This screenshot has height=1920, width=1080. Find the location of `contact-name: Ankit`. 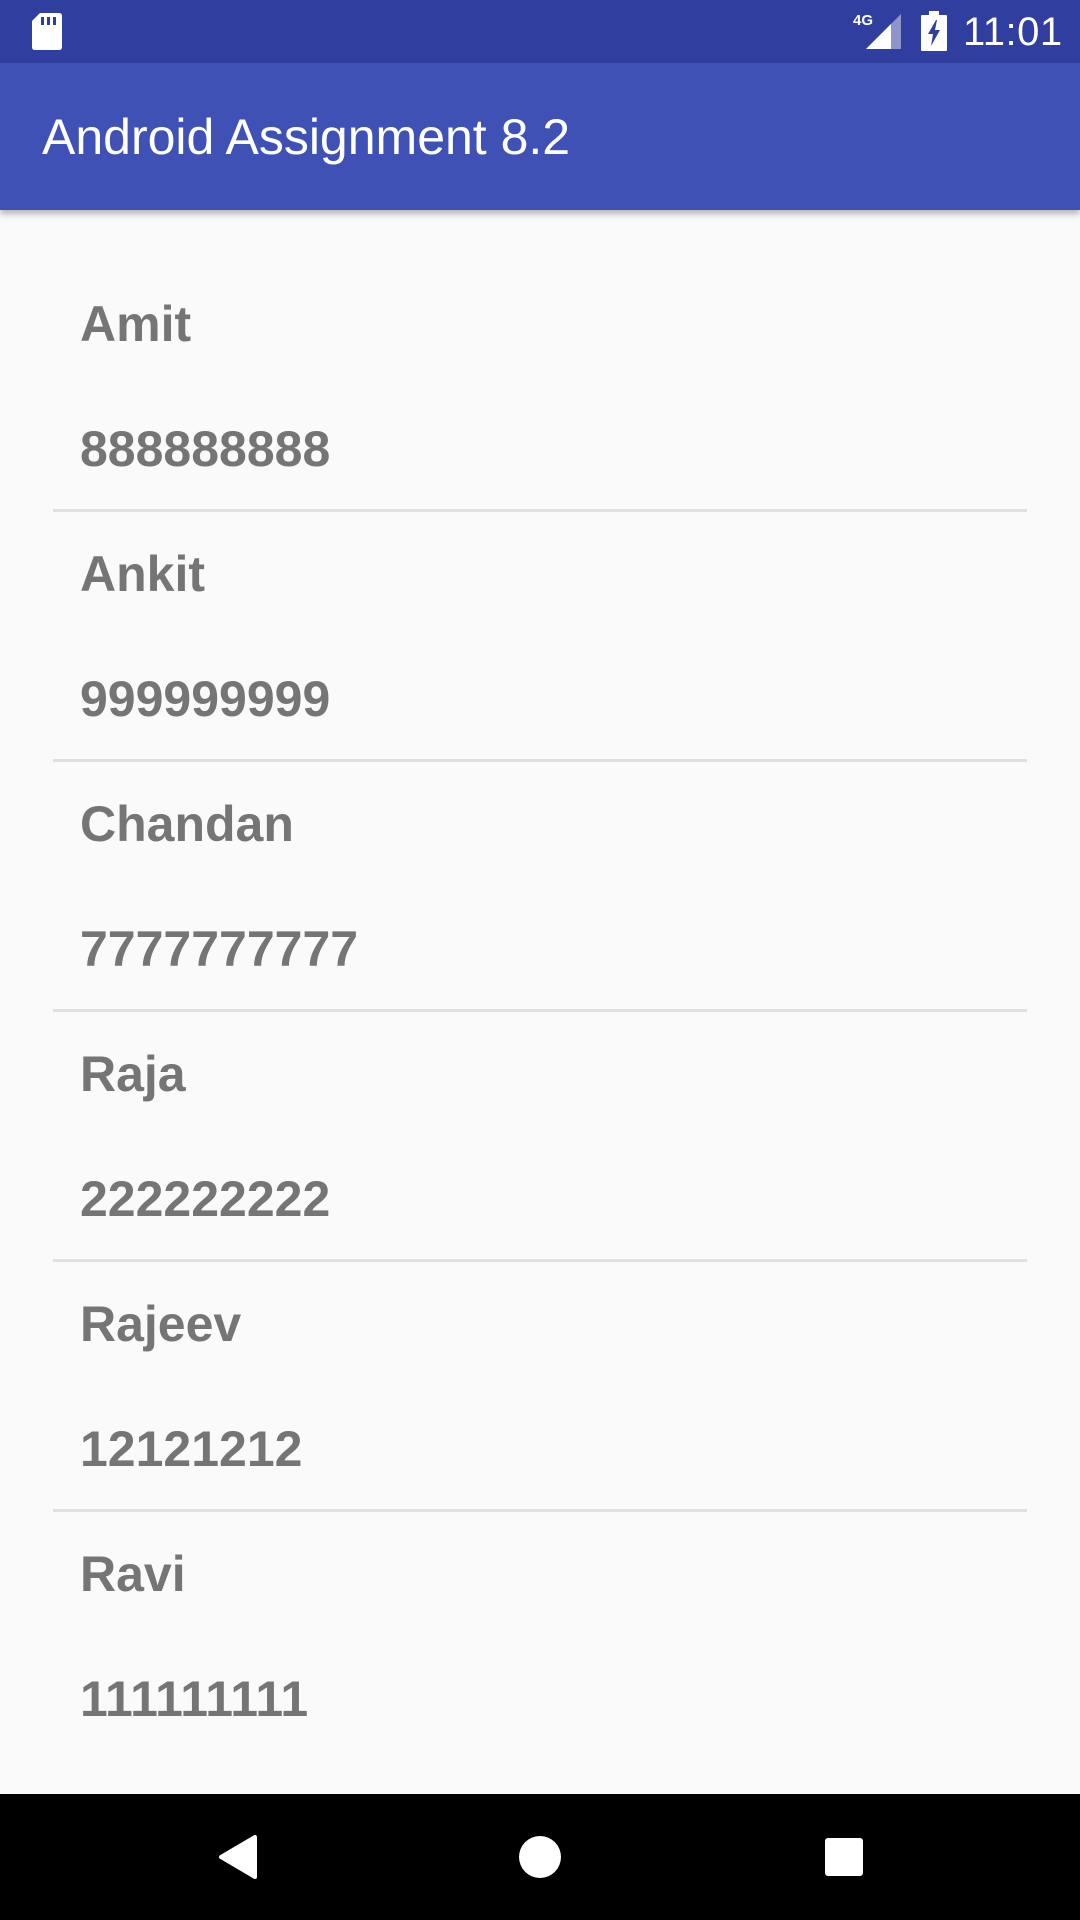

contact-name: Ankit is located at coordinates (142, 574).